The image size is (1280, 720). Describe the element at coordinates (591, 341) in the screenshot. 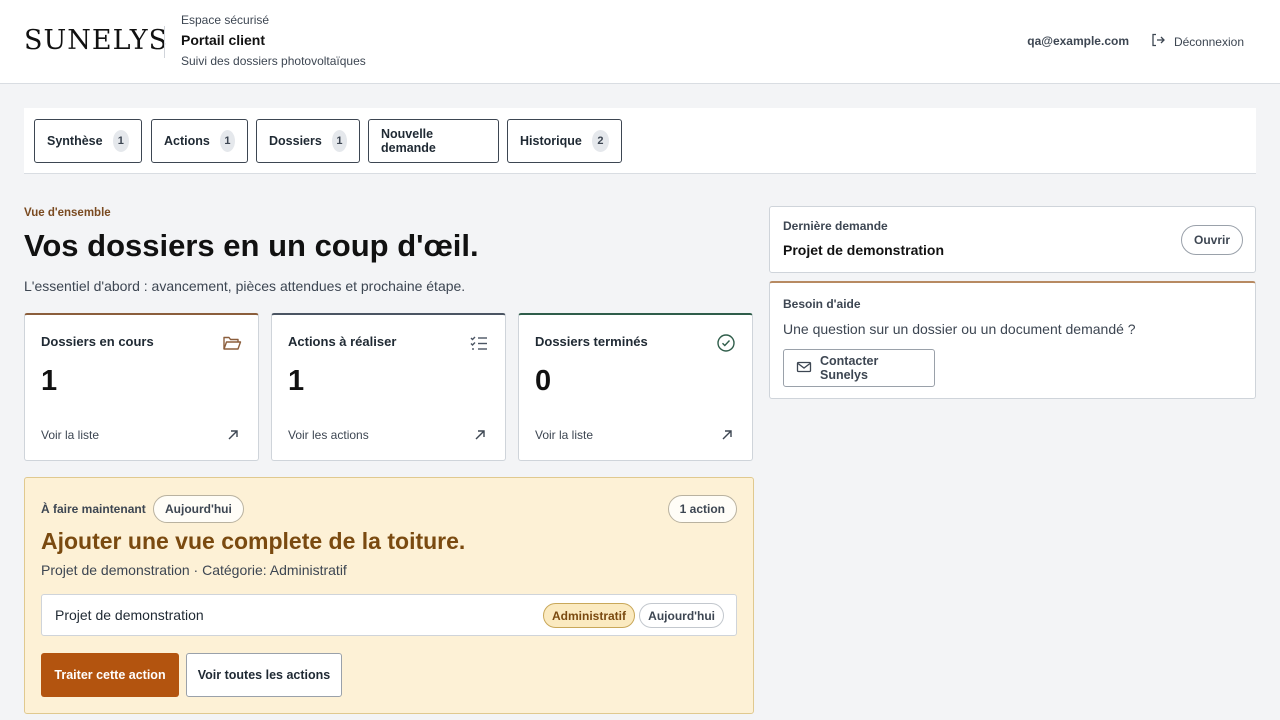

I see `stat-label: Dossiers terminés` at that location.